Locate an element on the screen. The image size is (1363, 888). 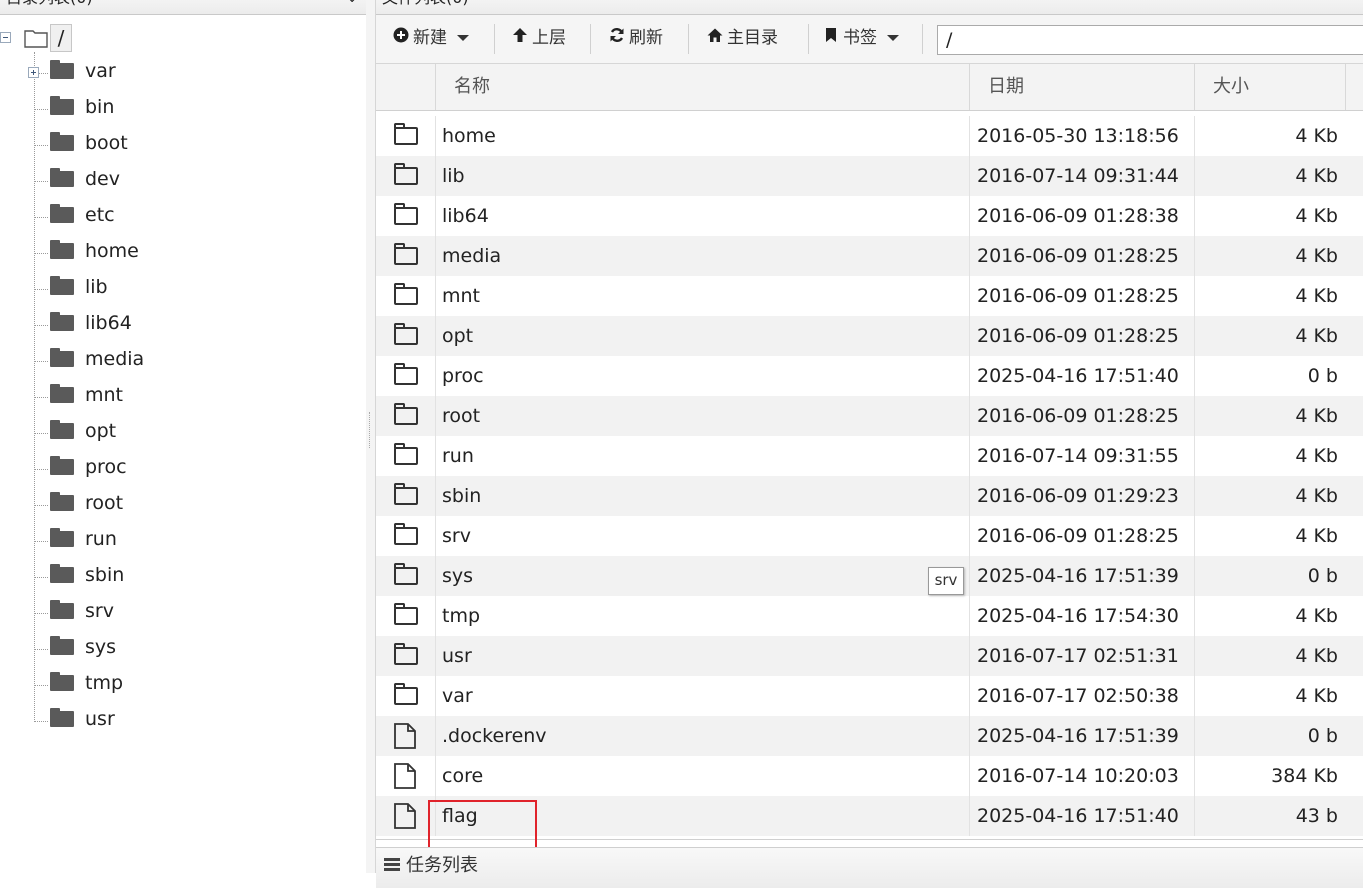
splitter-grip is located at coordinates (370, 430).